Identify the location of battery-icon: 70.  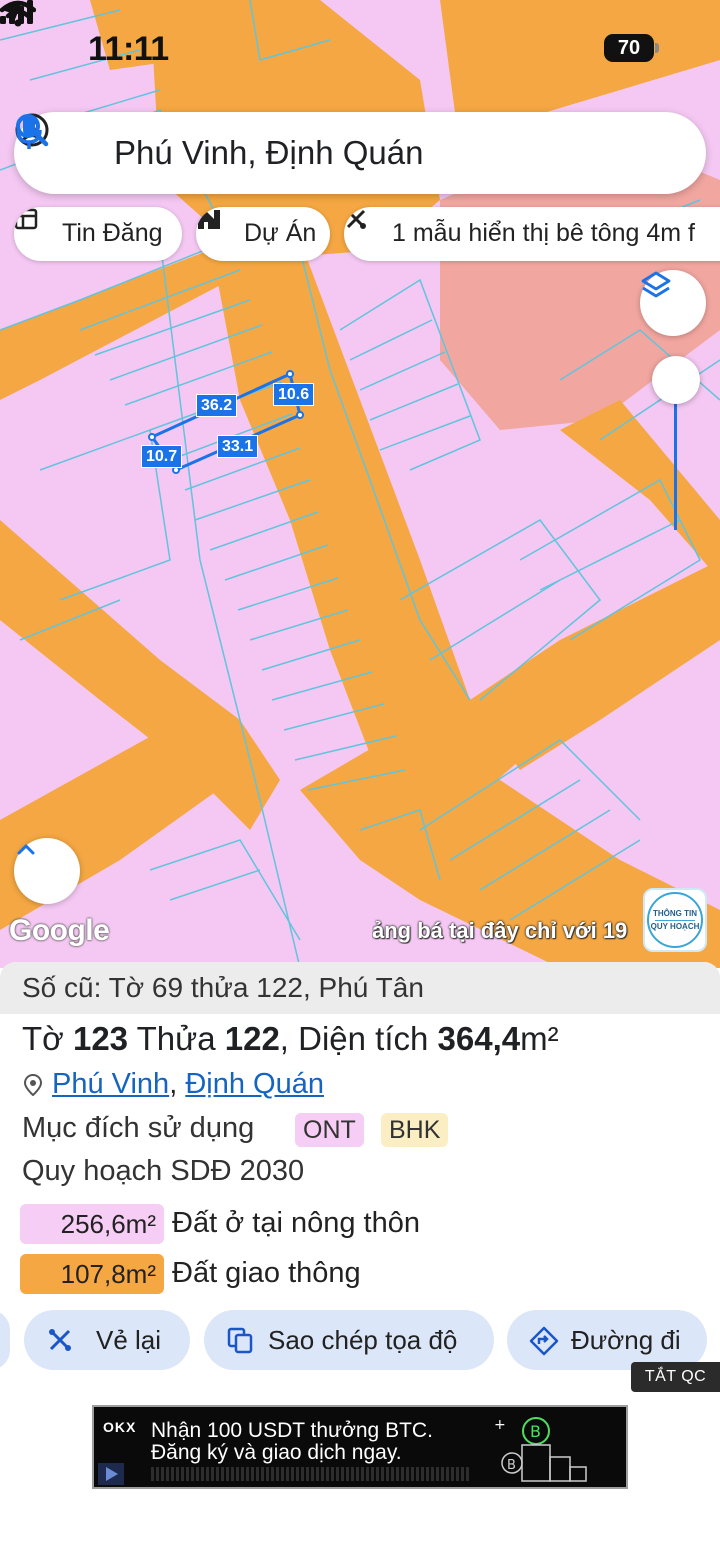
(631, 48).